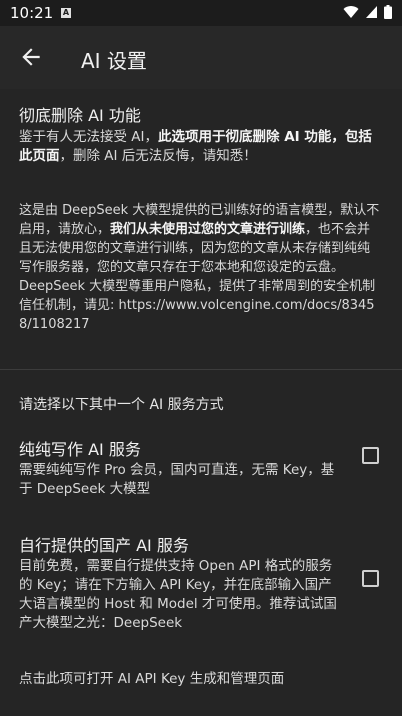 The height and width of the screenshot is (716, 402). Describe the element at coordinates (32, 13) in the screenshot. I see `status-time: 10:21` at that location.